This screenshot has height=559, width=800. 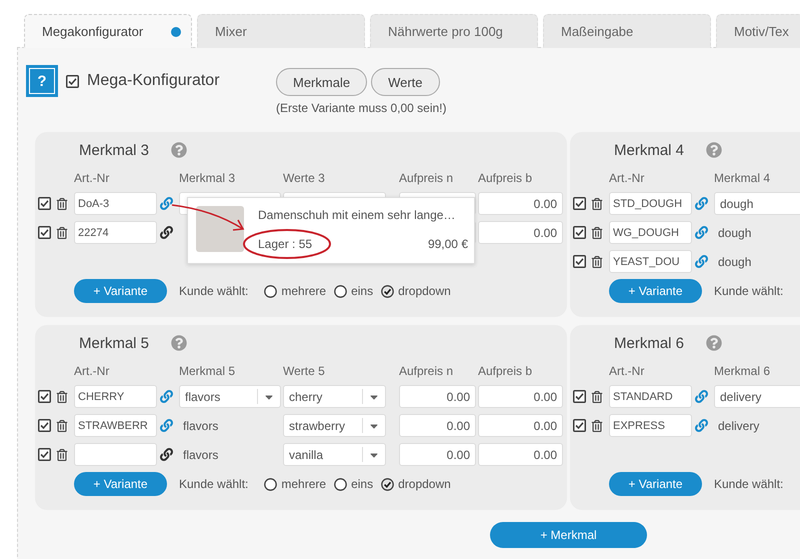 What do you see at coordinates (115, 203) in the screenshot?
I see `article-number-field: DoA-3` at bounding box center [115, 203].